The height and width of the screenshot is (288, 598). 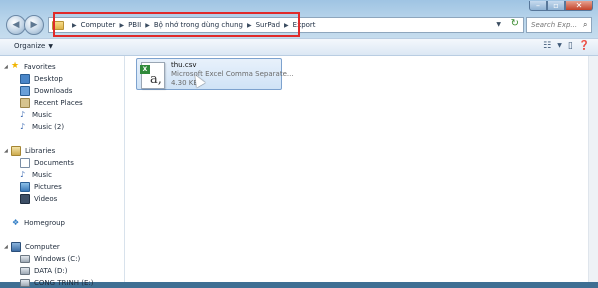 I want to click on pictures-icon, so click(x=25, y=186).